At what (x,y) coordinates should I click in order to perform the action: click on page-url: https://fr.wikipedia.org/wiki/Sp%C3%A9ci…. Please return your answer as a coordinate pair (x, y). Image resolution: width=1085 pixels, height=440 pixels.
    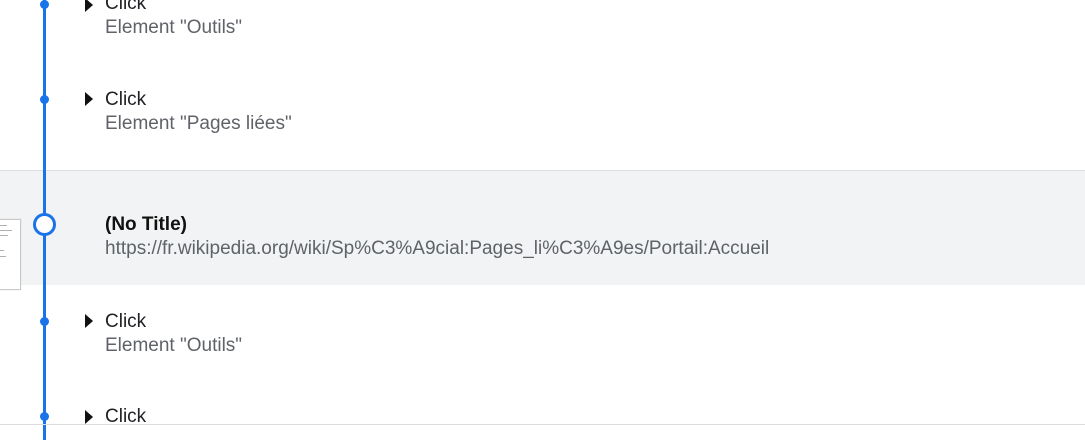
    Looking at the image, I should click on (437, 249).